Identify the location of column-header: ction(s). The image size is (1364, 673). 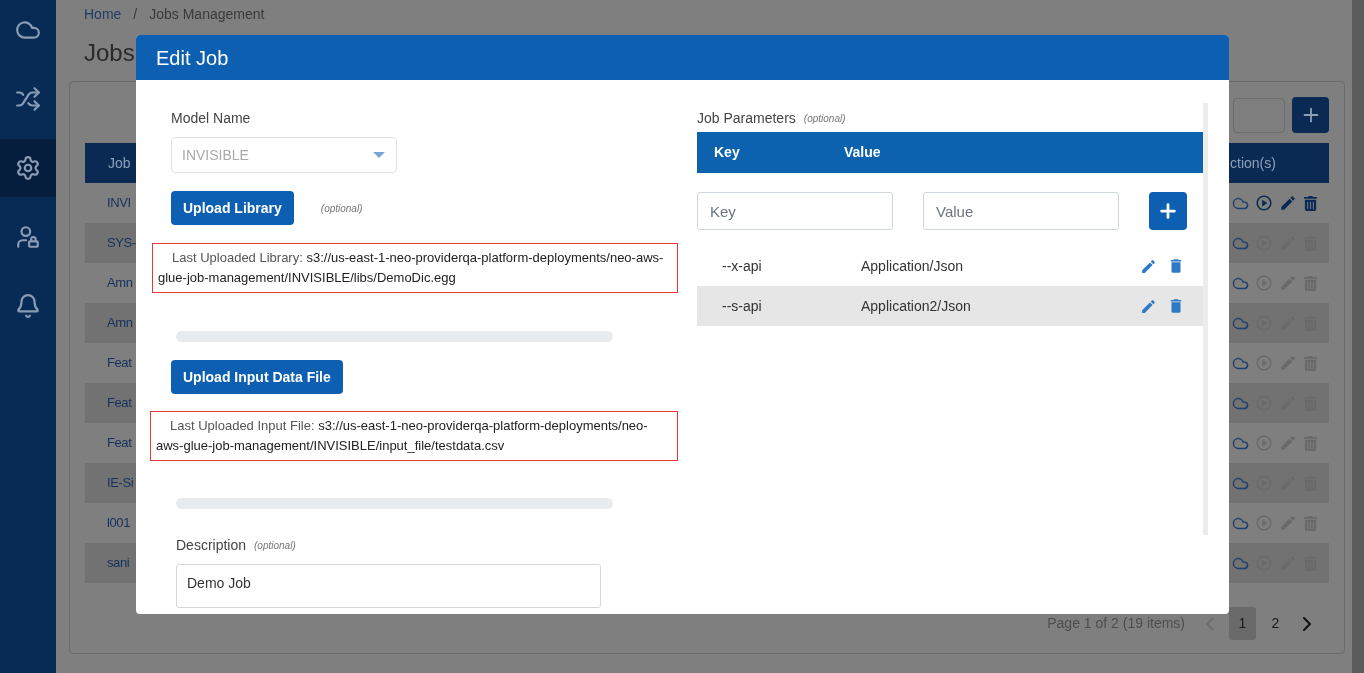
(1253, 163).